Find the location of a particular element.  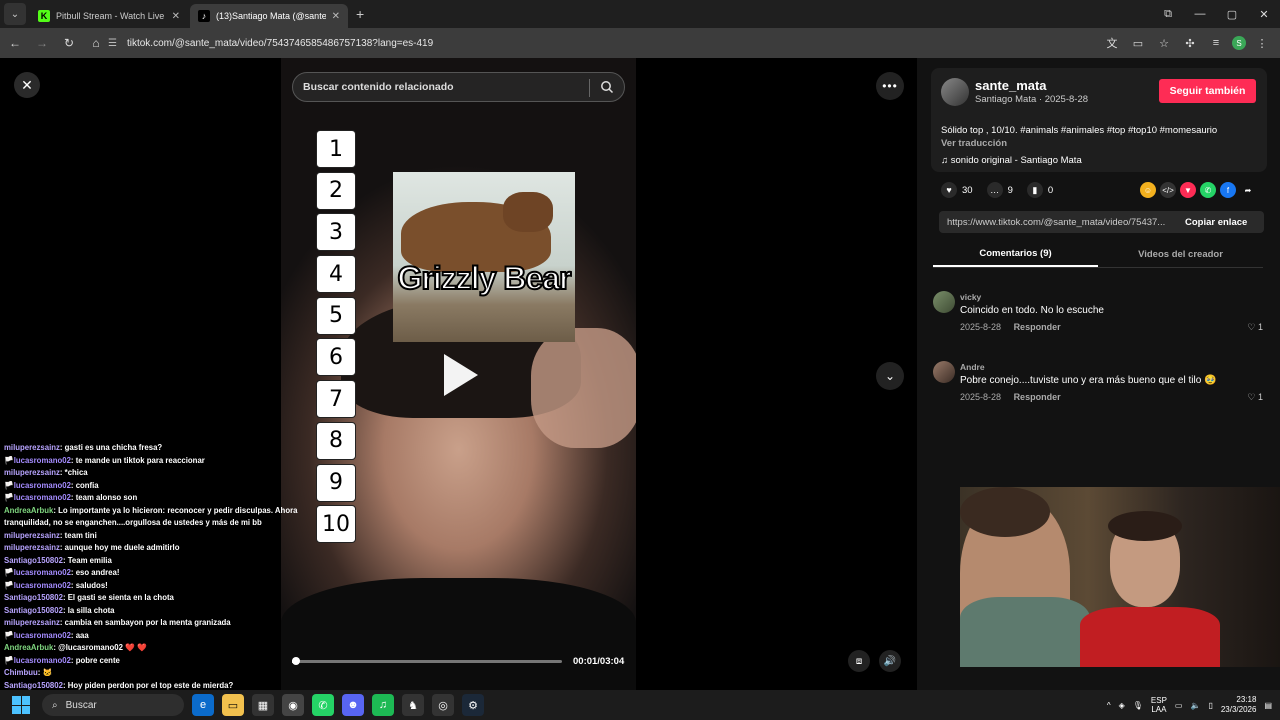

close-window-button: ✕ is located at coordinates (1264, 14).